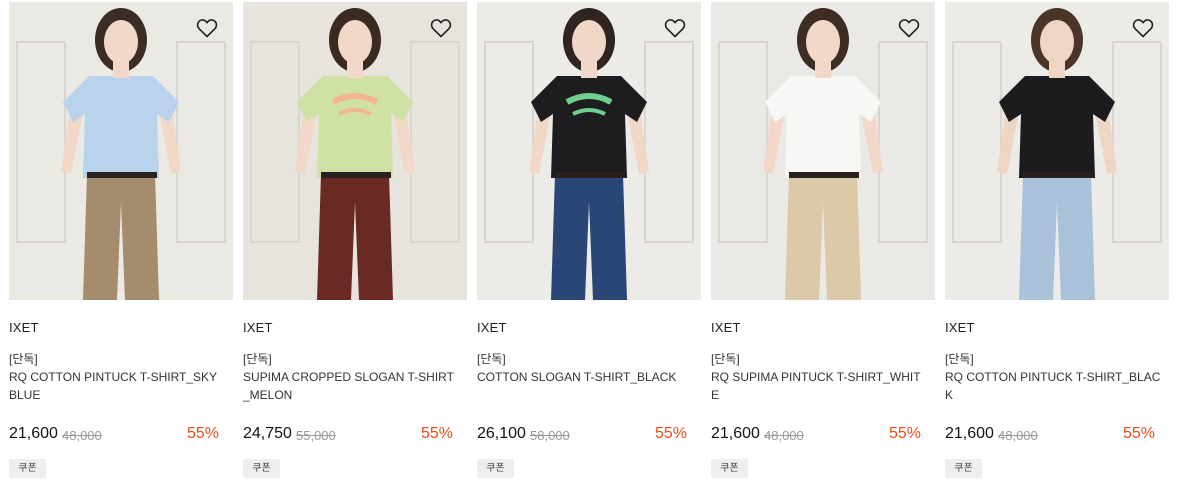 The height and width of the screenshot is (492, 1182). Describe the element at coordinates (316, 435) in the screenshot. I see `original-price: 55,000` at that location.